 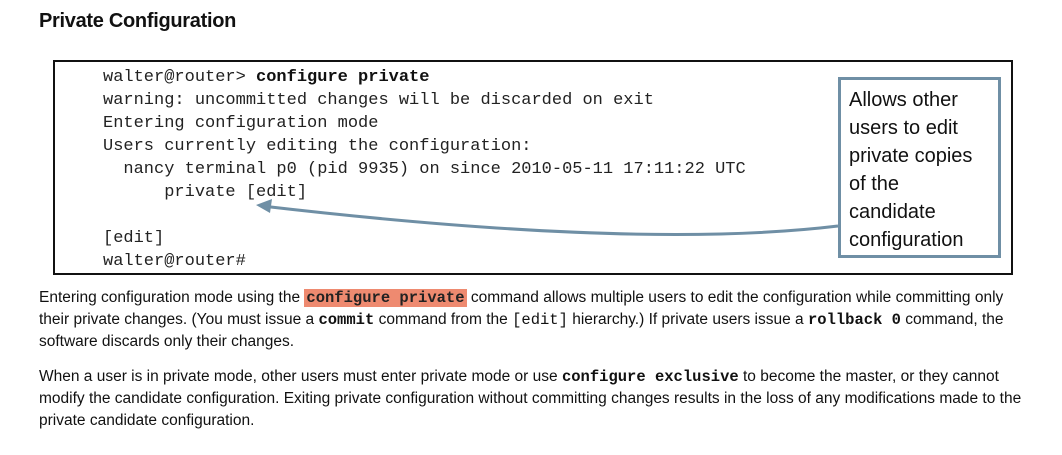 I want to click on edit-hierarchy: [edit], so click(x=540, y=320).